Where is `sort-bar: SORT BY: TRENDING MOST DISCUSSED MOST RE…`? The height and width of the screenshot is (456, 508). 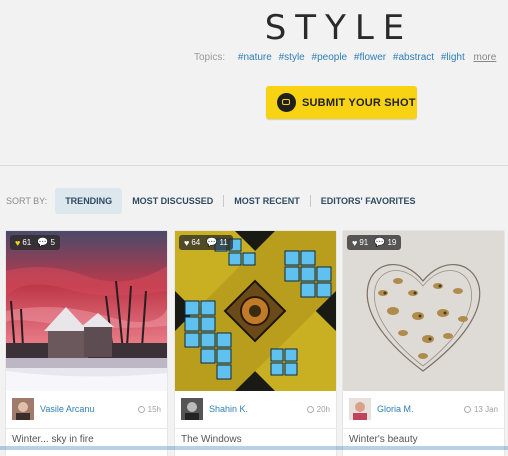 sort-bar: SORT BY: TRENDING MOST DISCUSSED MOST RE… is located at coordinates (216, 201).